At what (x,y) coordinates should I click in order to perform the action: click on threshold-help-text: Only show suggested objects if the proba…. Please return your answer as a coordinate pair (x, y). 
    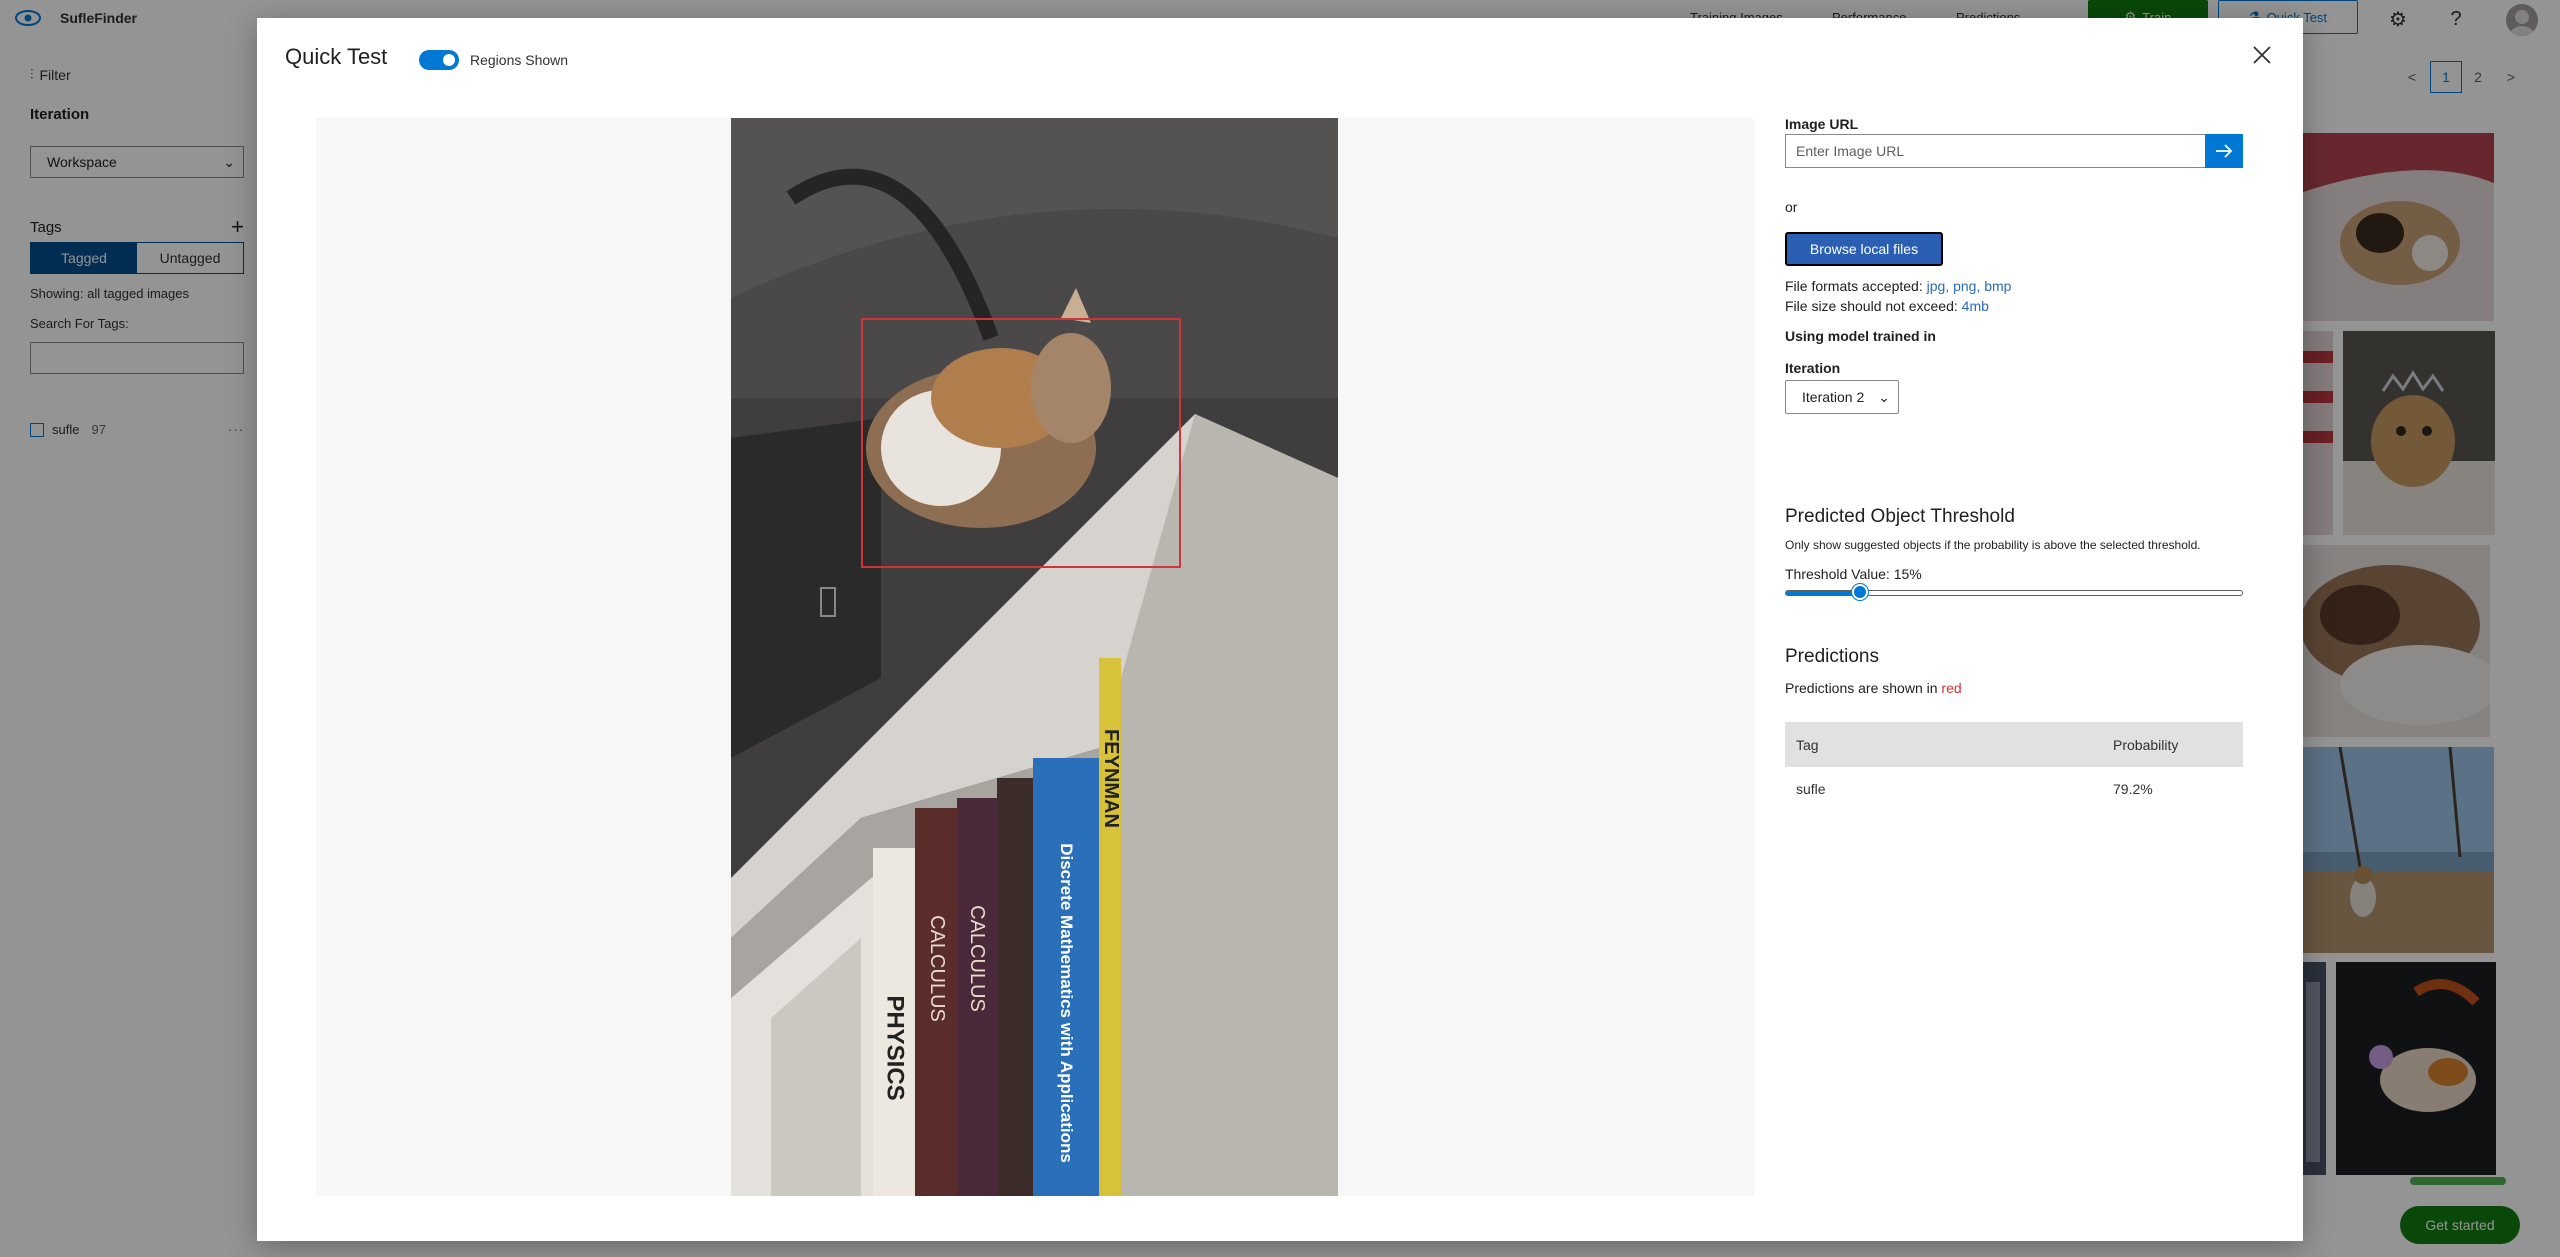
    Looking at the image, I should click on (1993, 545).